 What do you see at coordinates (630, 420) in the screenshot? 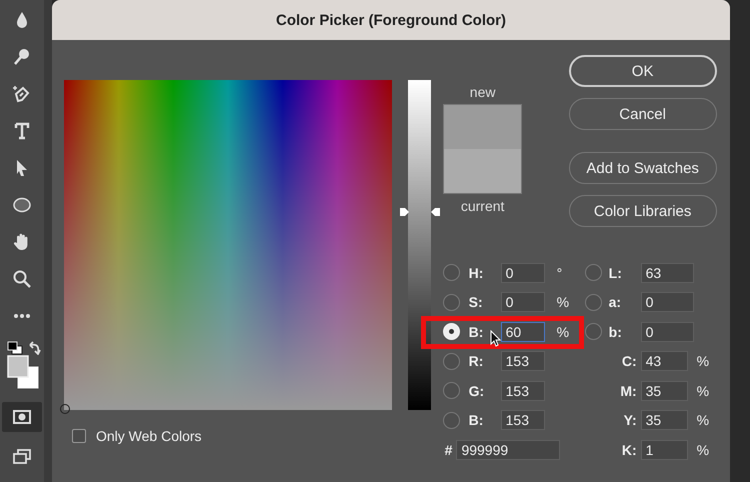
I see `field-label: Y:` at bounding box center [630, 420].